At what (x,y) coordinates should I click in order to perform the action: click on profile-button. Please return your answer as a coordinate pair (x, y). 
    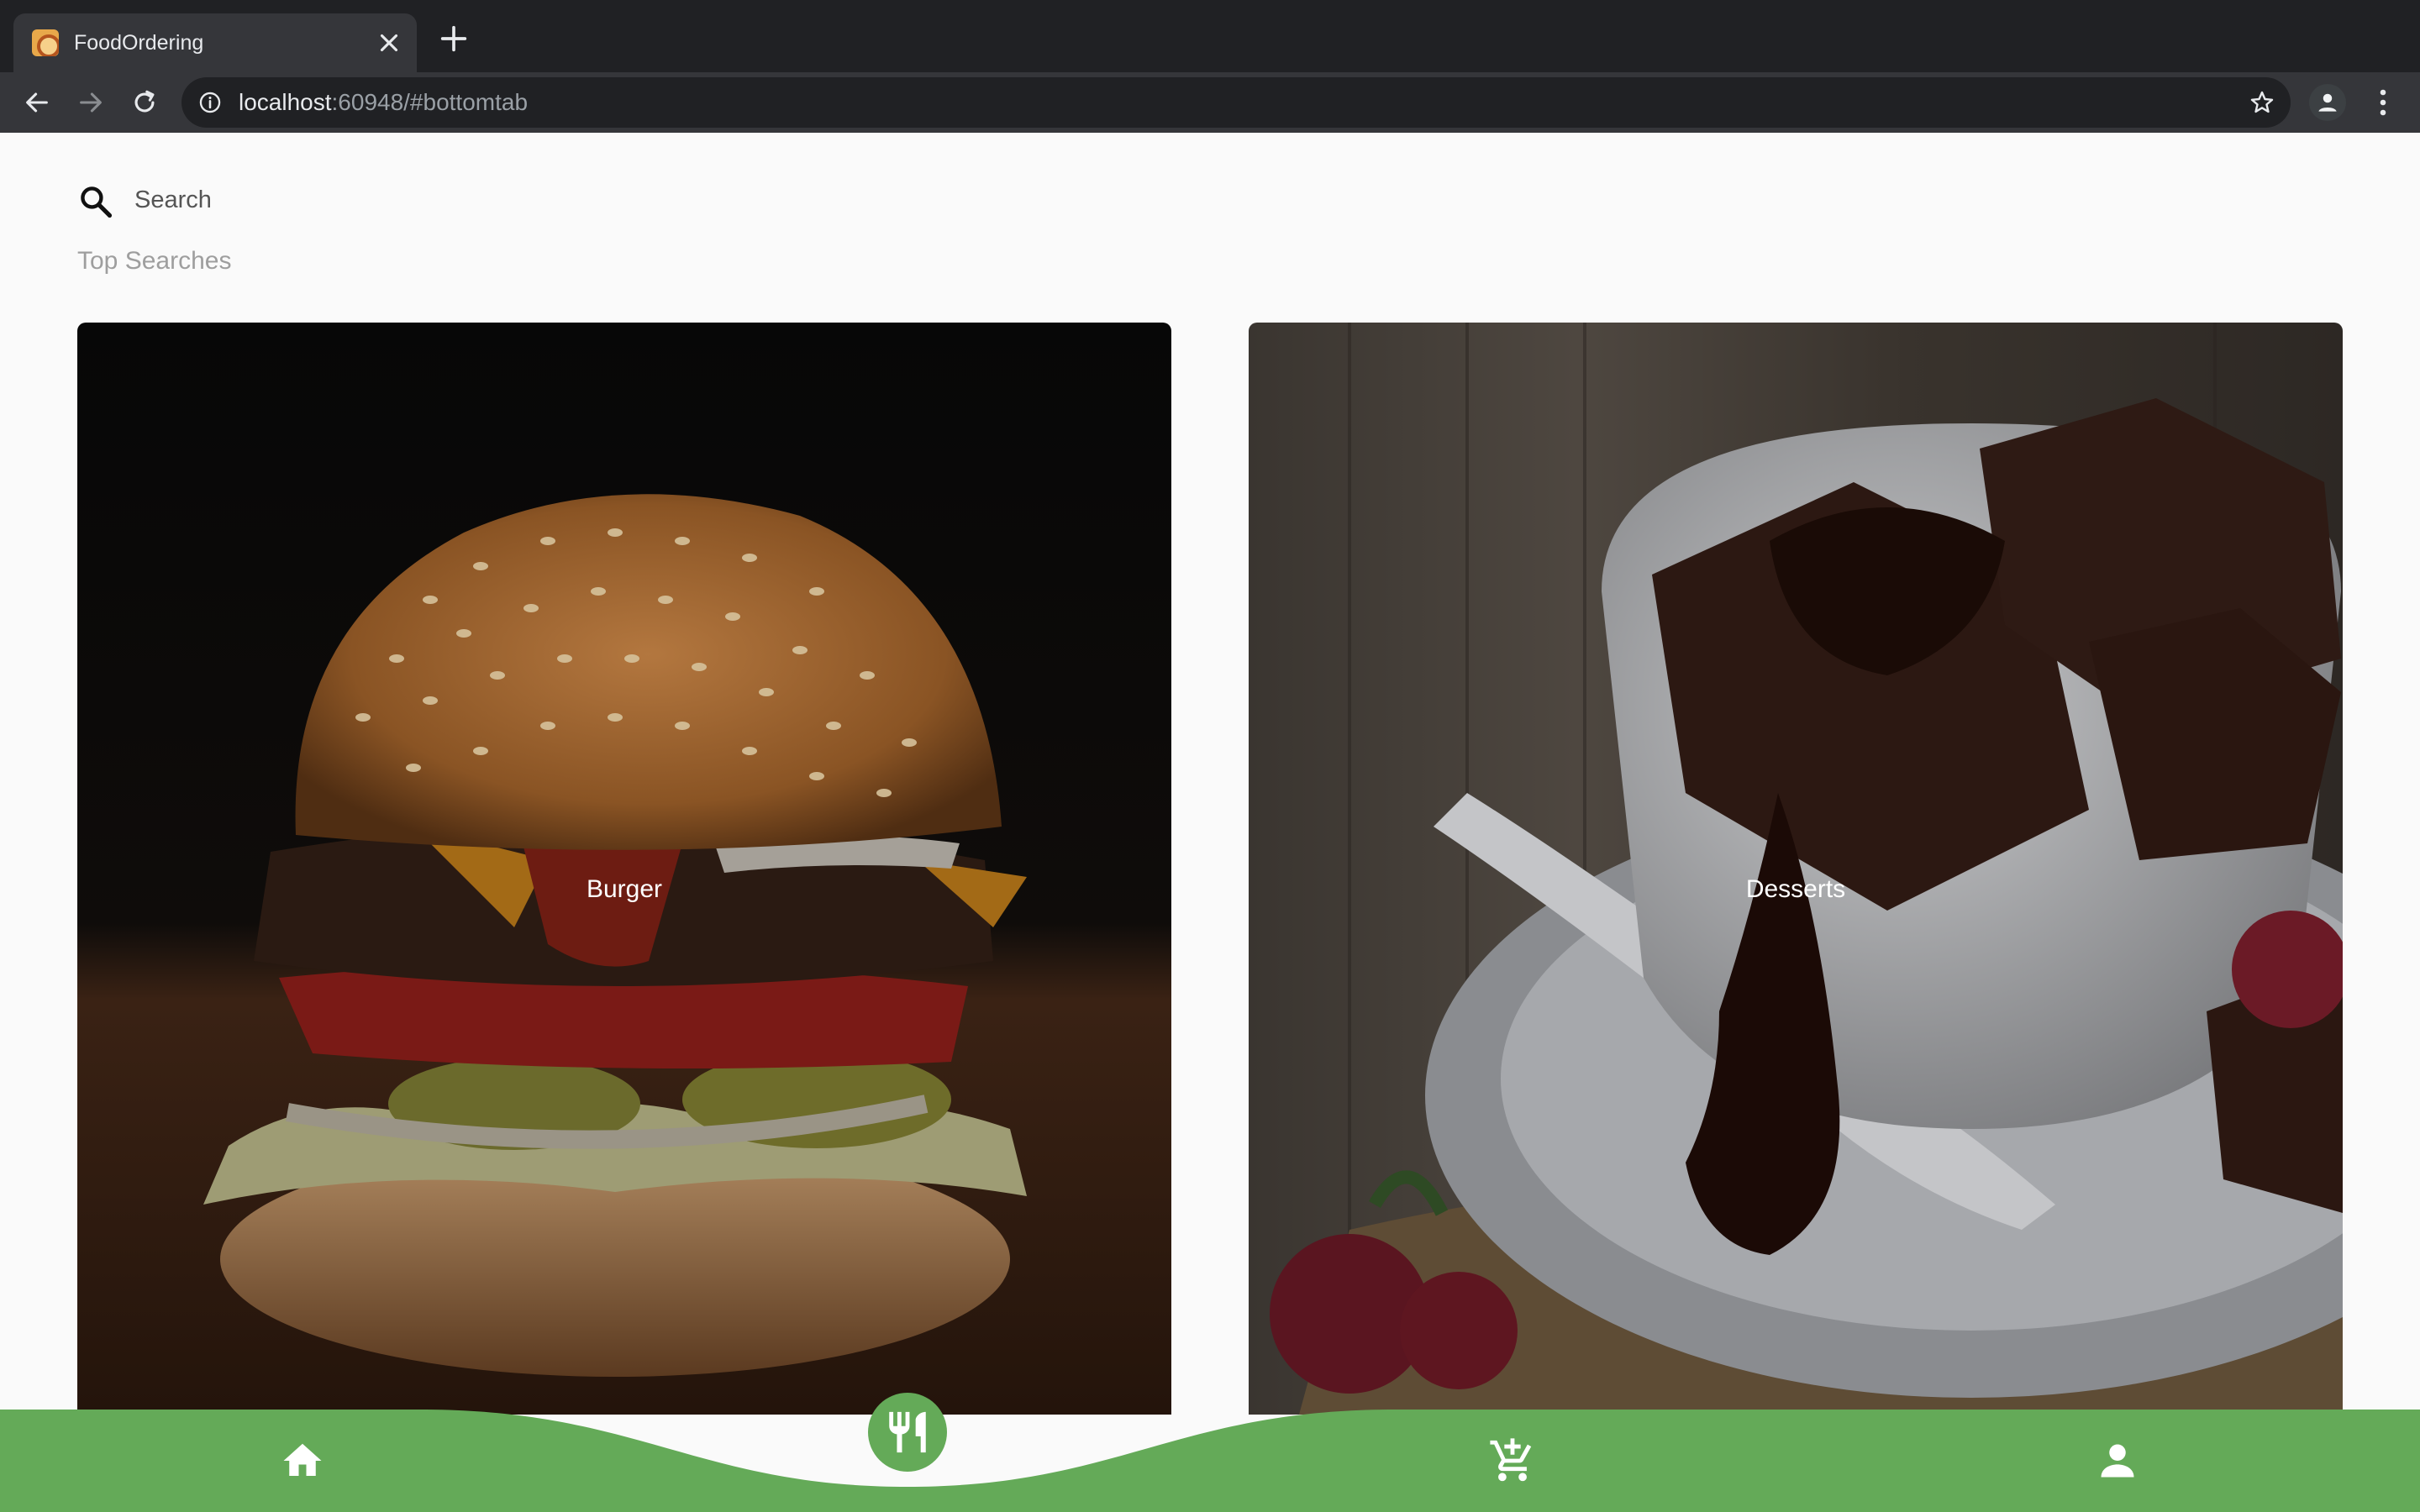
    Looking at the image, I should click on (2328, 102).